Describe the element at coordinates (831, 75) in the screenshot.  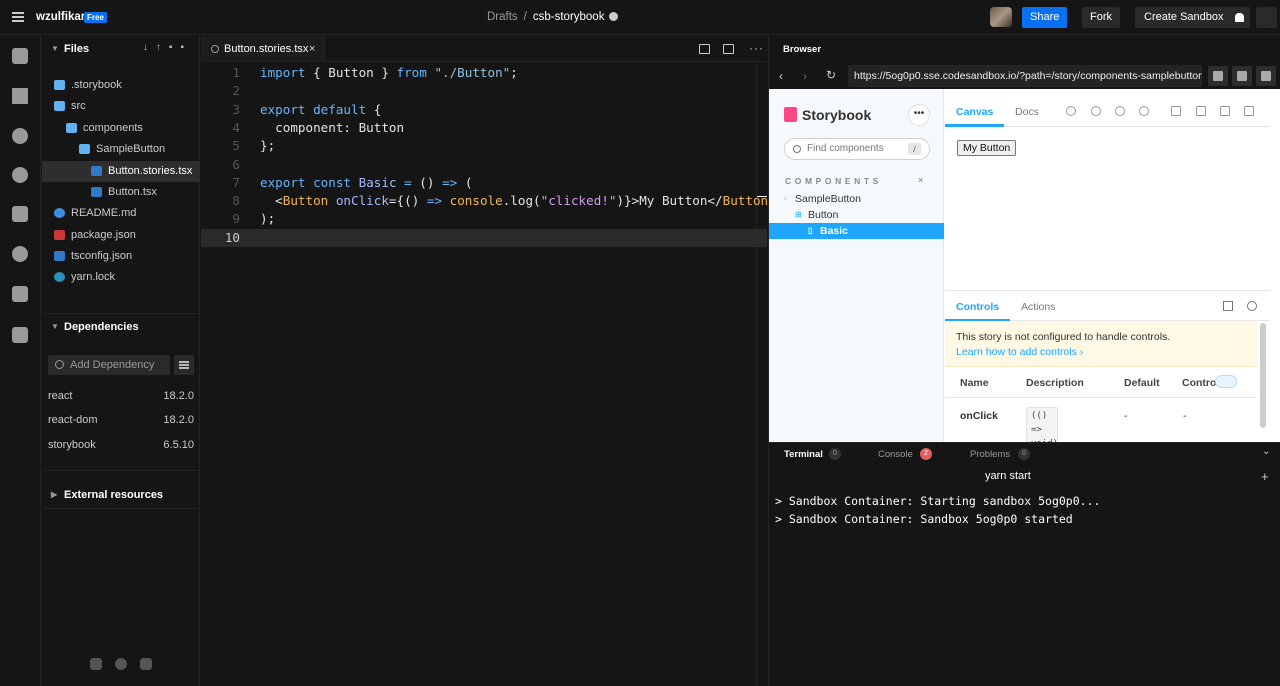
I see `refresh-icon: ↻` at that location.